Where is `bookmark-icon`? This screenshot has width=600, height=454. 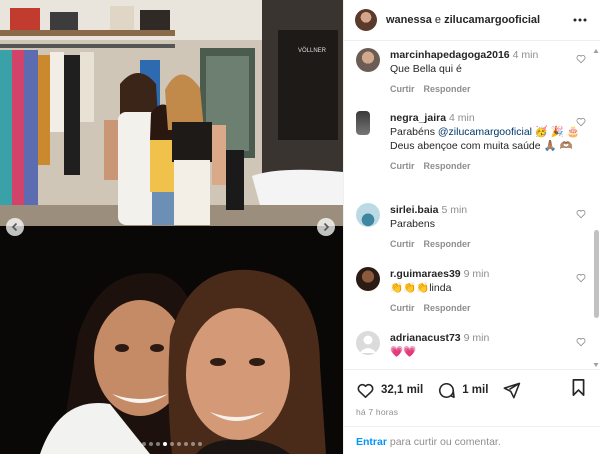 bookmark-icon is located at coordinates (578, 387).